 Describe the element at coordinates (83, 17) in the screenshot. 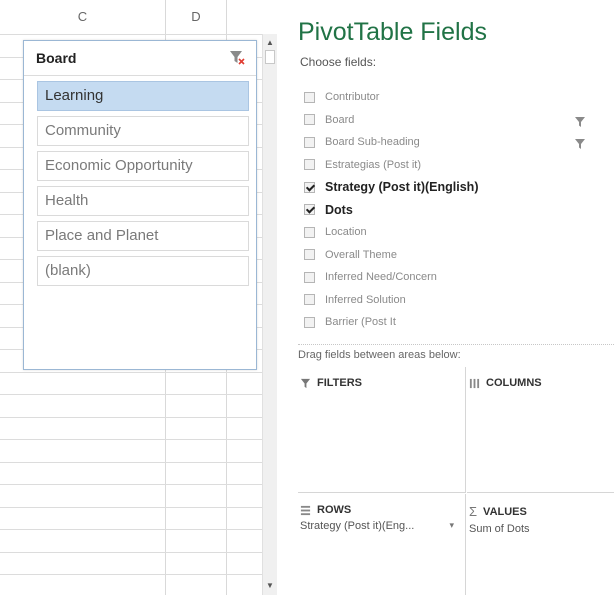

I see `column-header-c: C` at that location.